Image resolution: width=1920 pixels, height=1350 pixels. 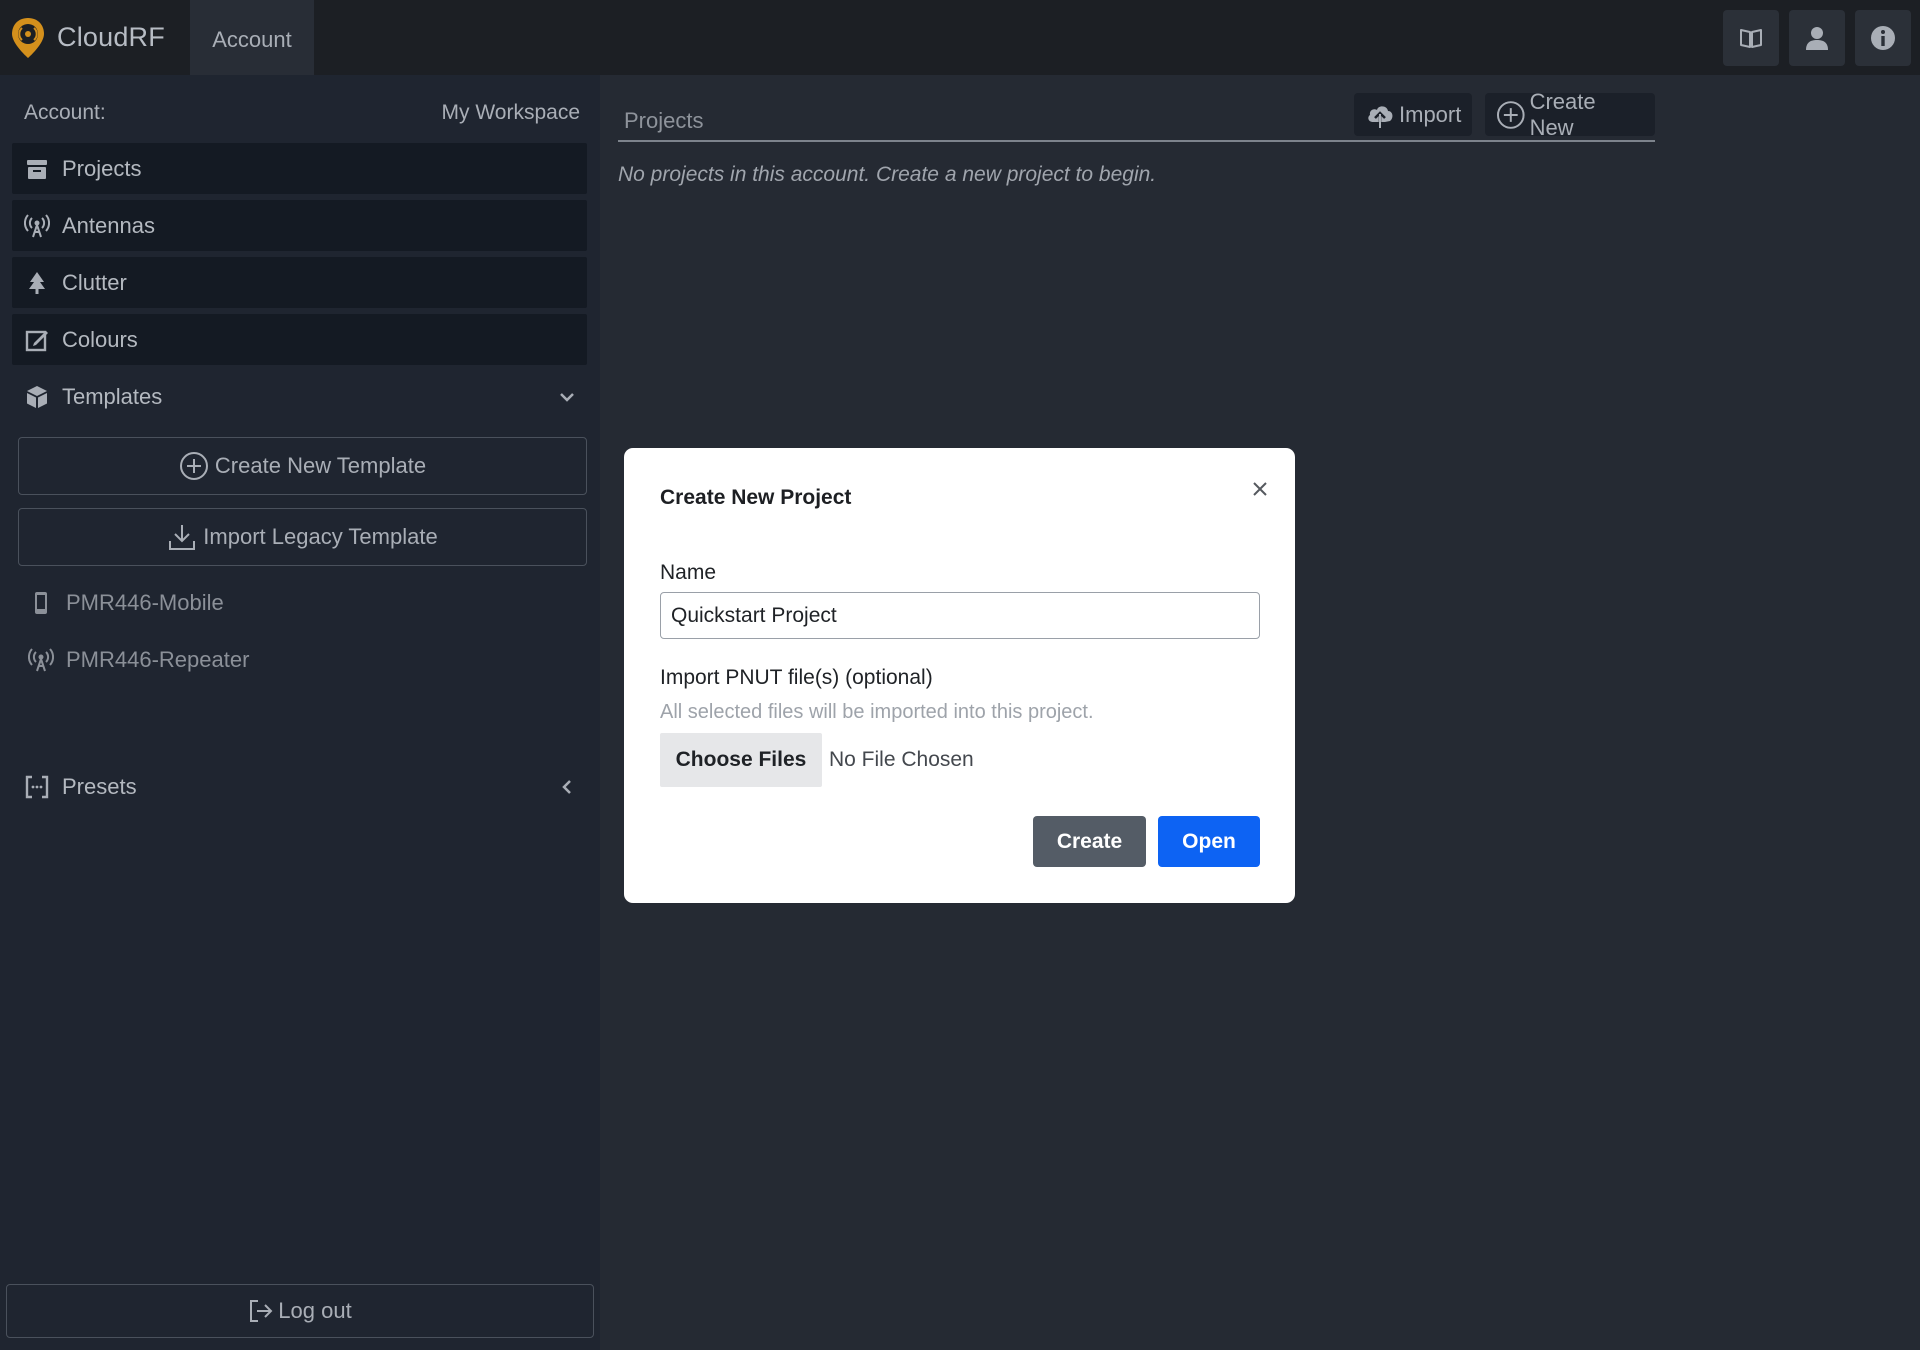 I want to click on cloud-upload-icon, so click(x=1380, y=116).